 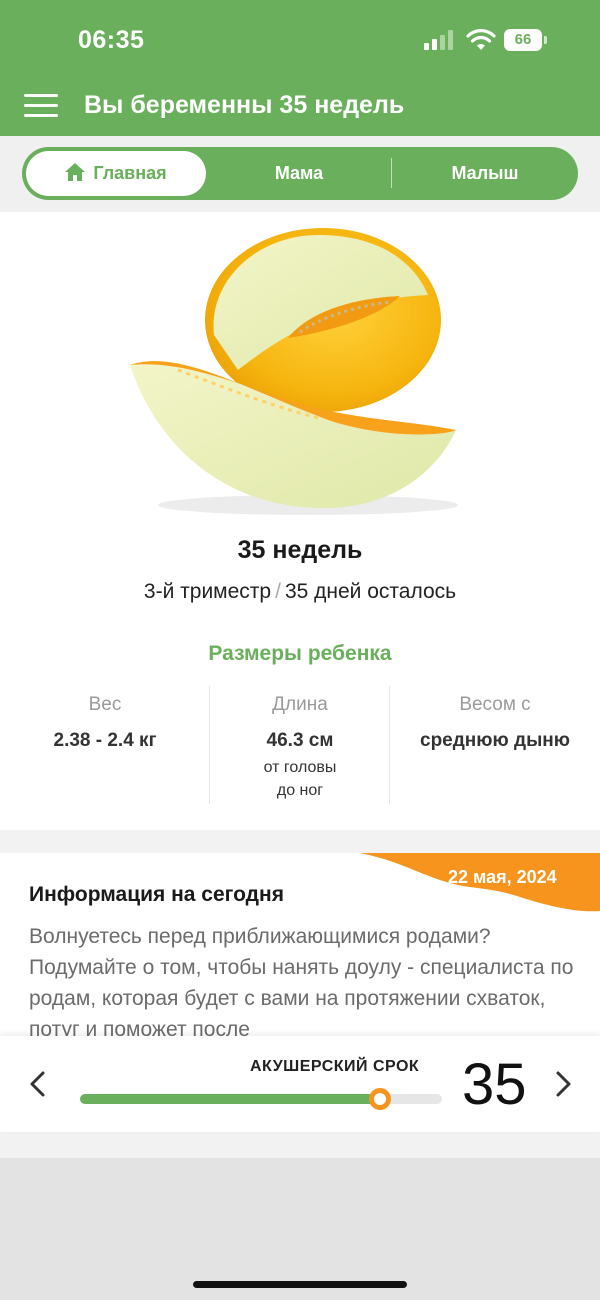 What do you see at coordinates (105, 719) in the screenshot?
I see `size-weight: Вес 2.38 - 2.4 кг` at bounding box center [105, 719].